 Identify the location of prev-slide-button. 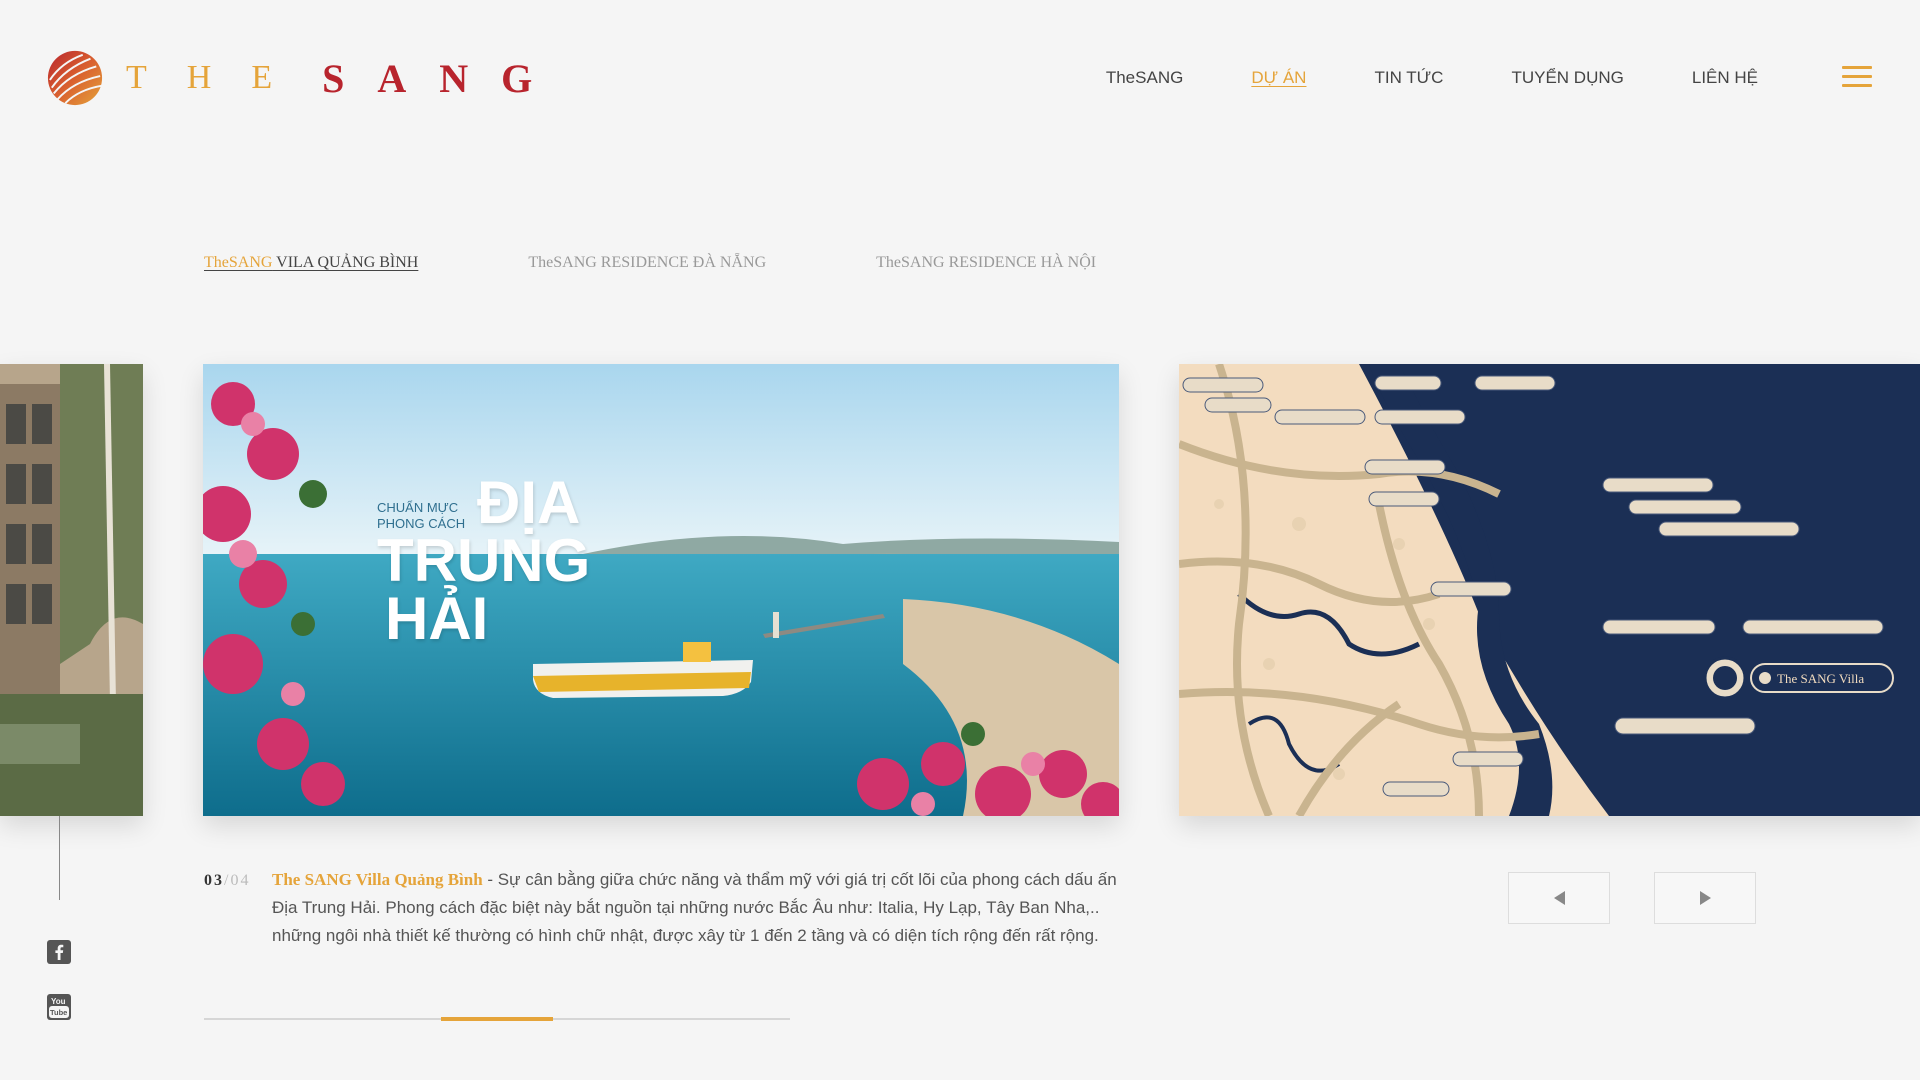
(1559, 898).